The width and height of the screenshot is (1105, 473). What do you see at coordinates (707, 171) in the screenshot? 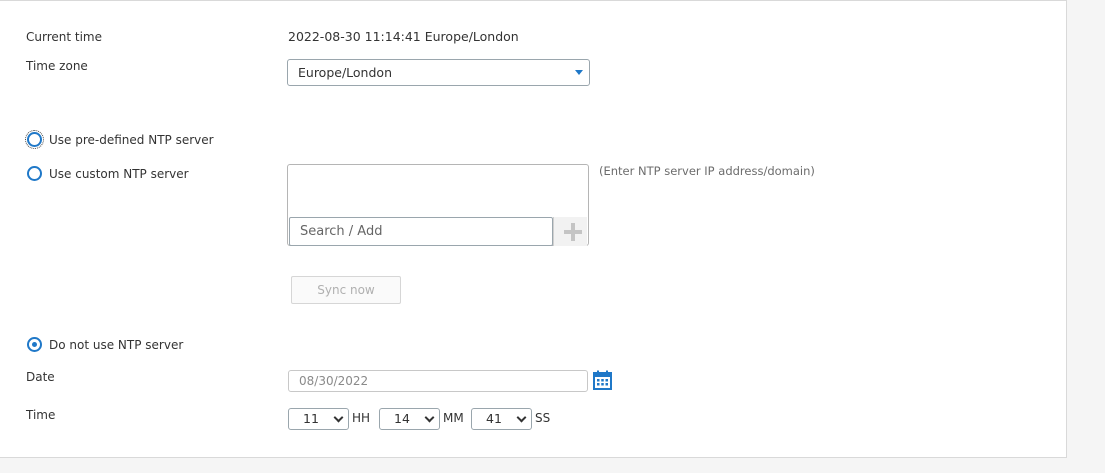
I see `ntp-server-hint: (Enter NTP server IP address/domain)` at bounding box center [707, 171].